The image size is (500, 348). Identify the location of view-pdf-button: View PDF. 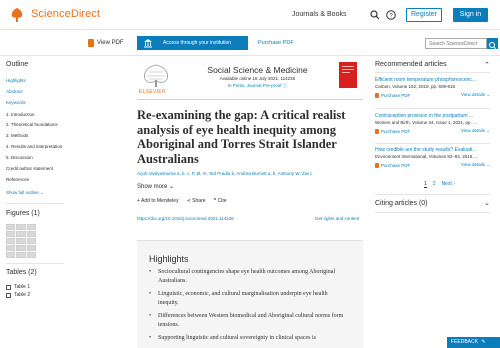
(106, 43).